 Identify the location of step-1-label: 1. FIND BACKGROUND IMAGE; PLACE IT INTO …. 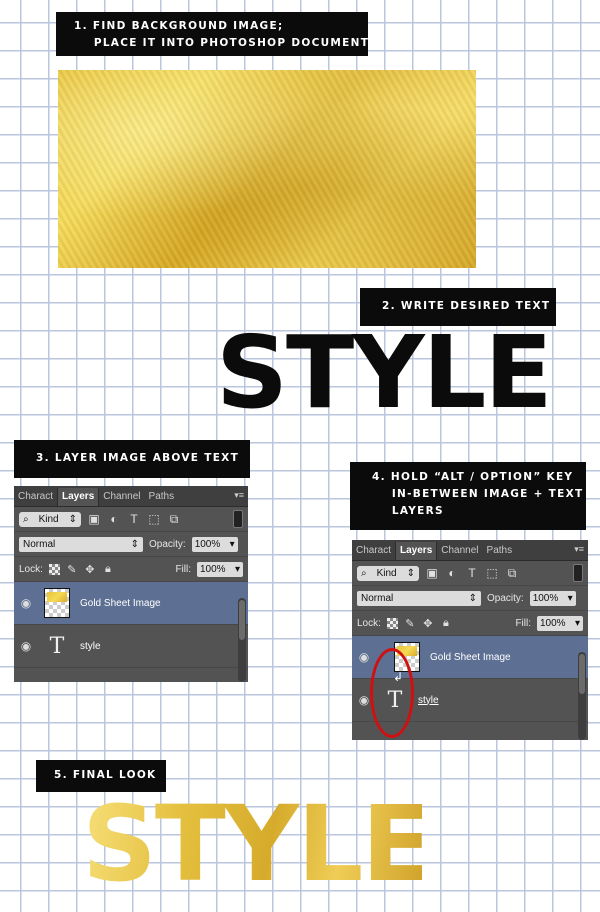
(212, 34).